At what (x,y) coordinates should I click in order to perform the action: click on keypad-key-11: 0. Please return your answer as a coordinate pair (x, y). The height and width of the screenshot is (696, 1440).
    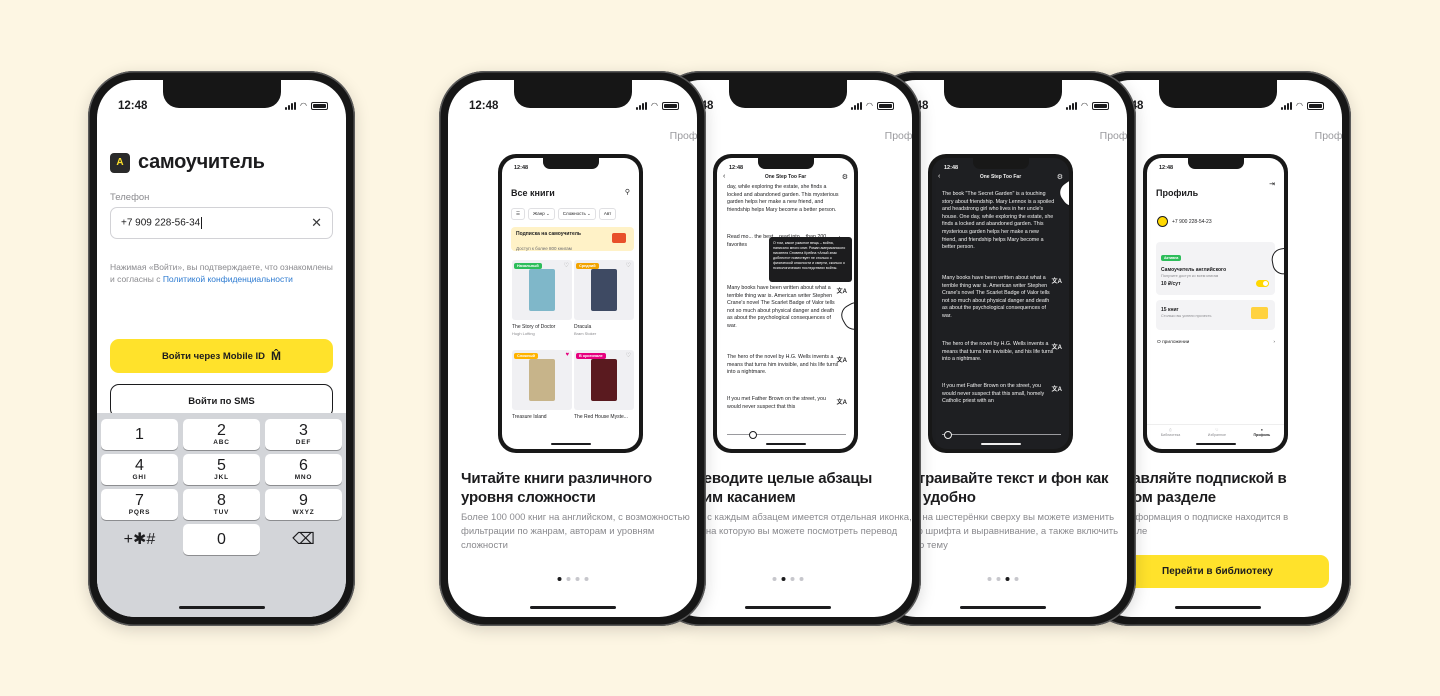
    Looking at the image, I should click on (221, 539).